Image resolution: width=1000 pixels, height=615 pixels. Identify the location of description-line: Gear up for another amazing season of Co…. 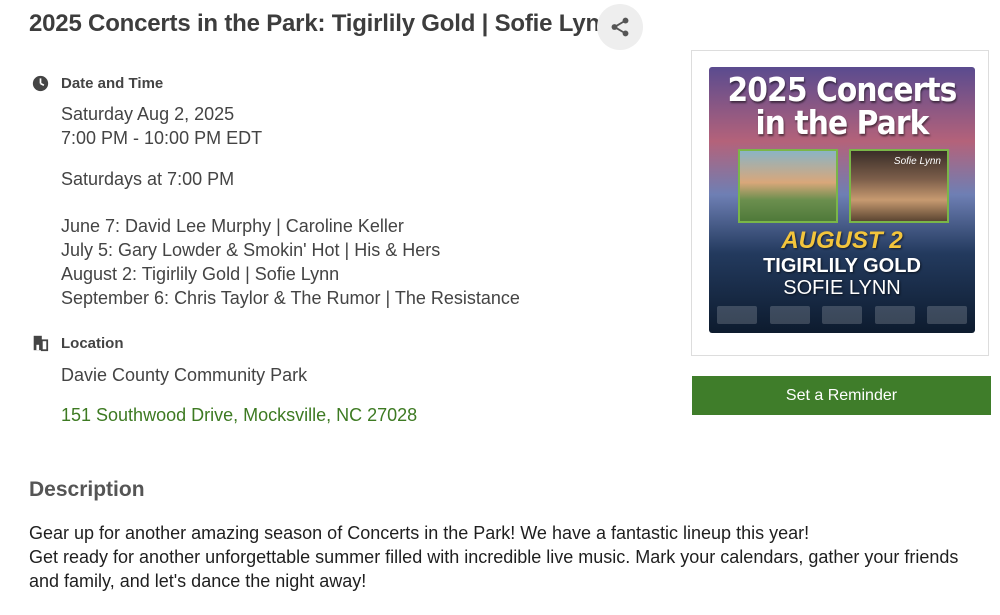
(419, 533).